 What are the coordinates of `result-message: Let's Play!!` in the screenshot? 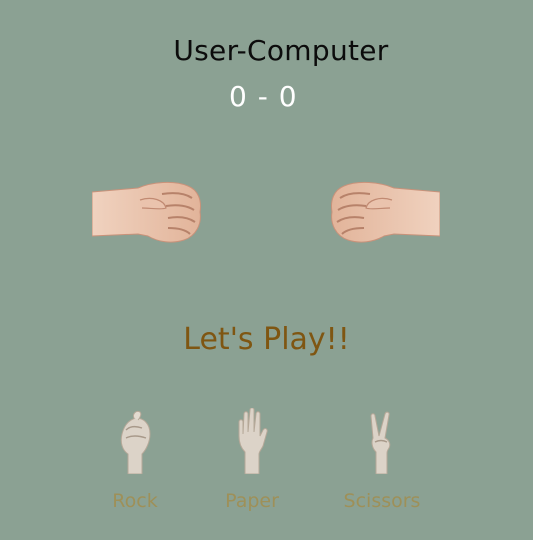 It's located at (266, 339).